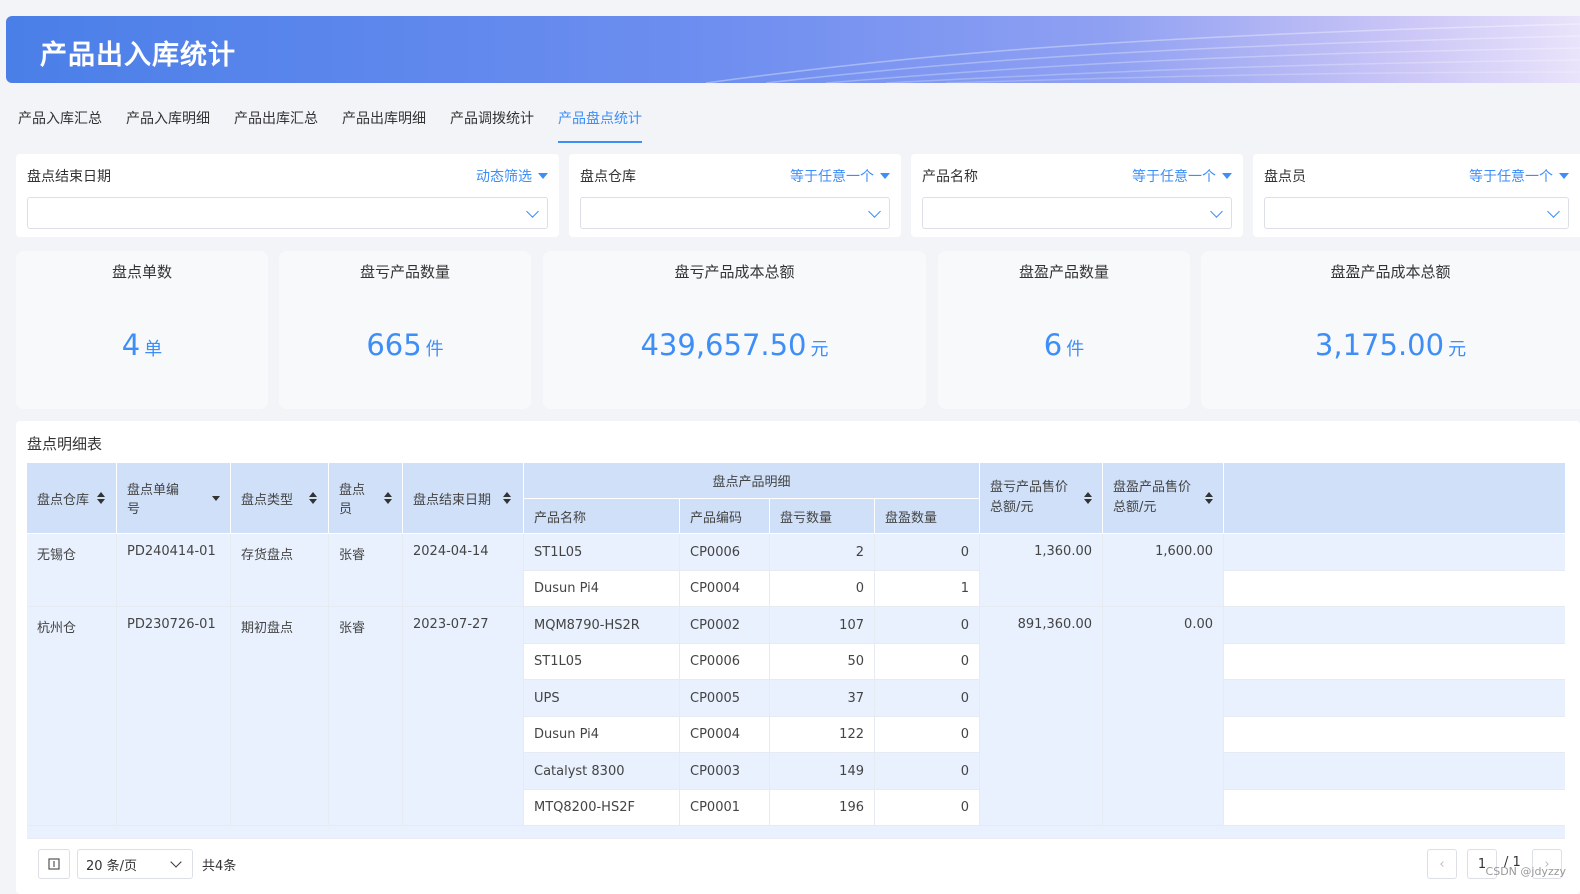  I want to click on panel-icon, so click(54, 864).